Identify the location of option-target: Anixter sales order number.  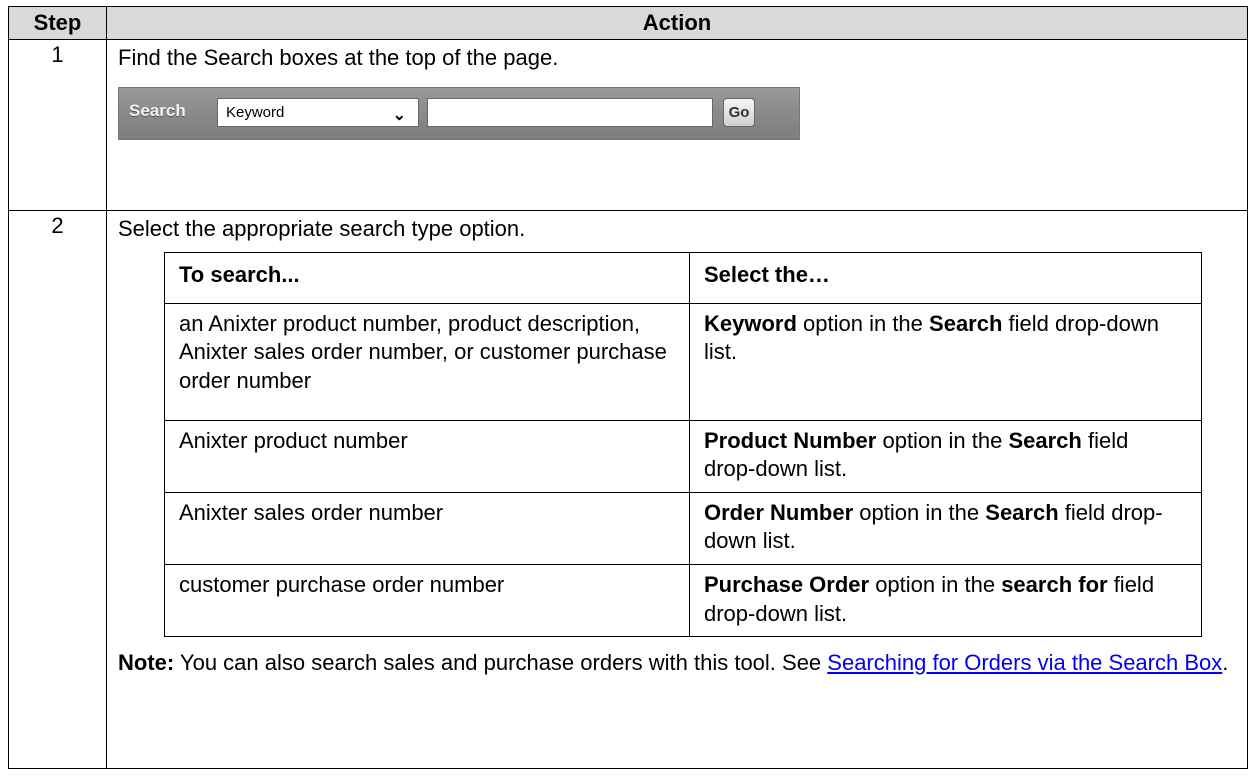
(427, 528).